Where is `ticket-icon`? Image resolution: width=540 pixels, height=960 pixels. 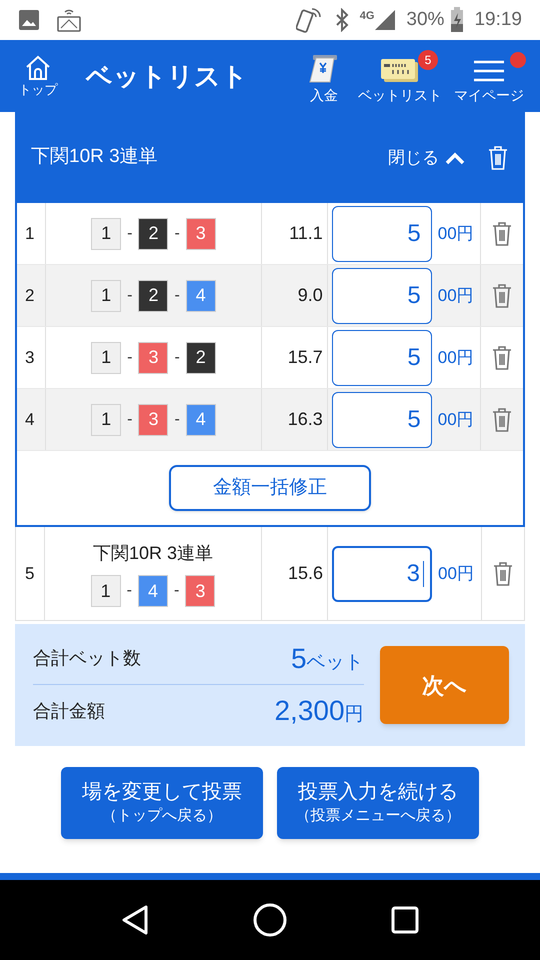
ticket-icon is located at coordinates (400, 70).